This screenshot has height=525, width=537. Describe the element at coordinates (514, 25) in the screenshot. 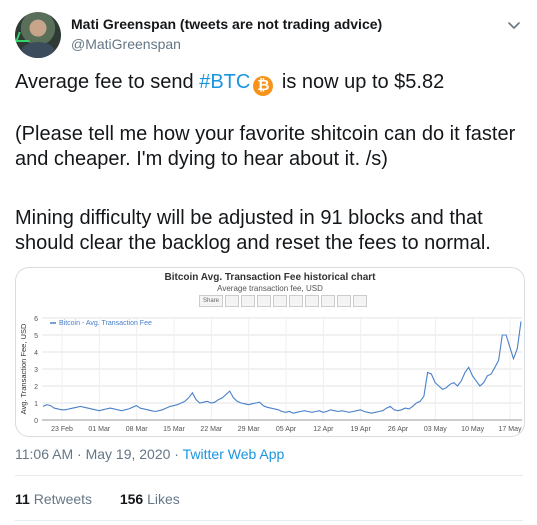

I see `chevron-down-icon` at that location.